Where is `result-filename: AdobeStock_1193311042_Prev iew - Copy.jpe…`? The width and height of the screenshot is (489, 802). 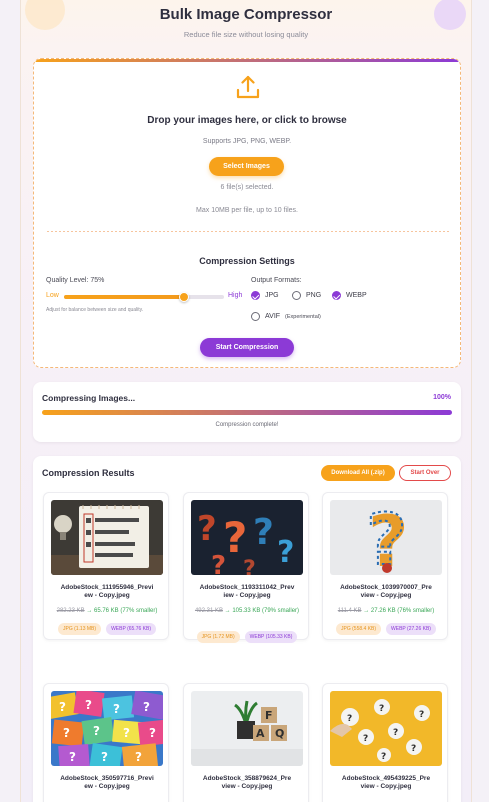 result-filename: AdobeStock_1193311042_Prev iew - Copy.jpe… is located at coordinates (247, 591).